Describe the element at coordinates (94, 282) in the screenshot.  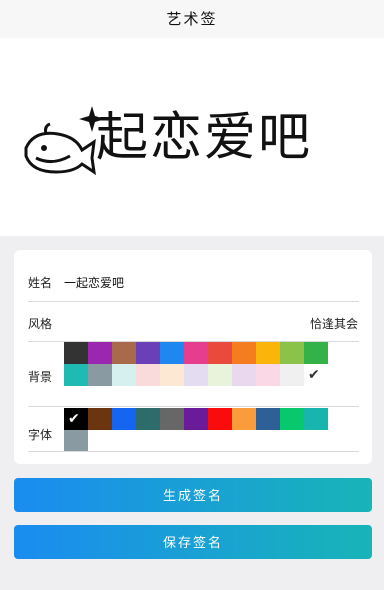
I see `name-input: 一起恋爱吧` at that location.